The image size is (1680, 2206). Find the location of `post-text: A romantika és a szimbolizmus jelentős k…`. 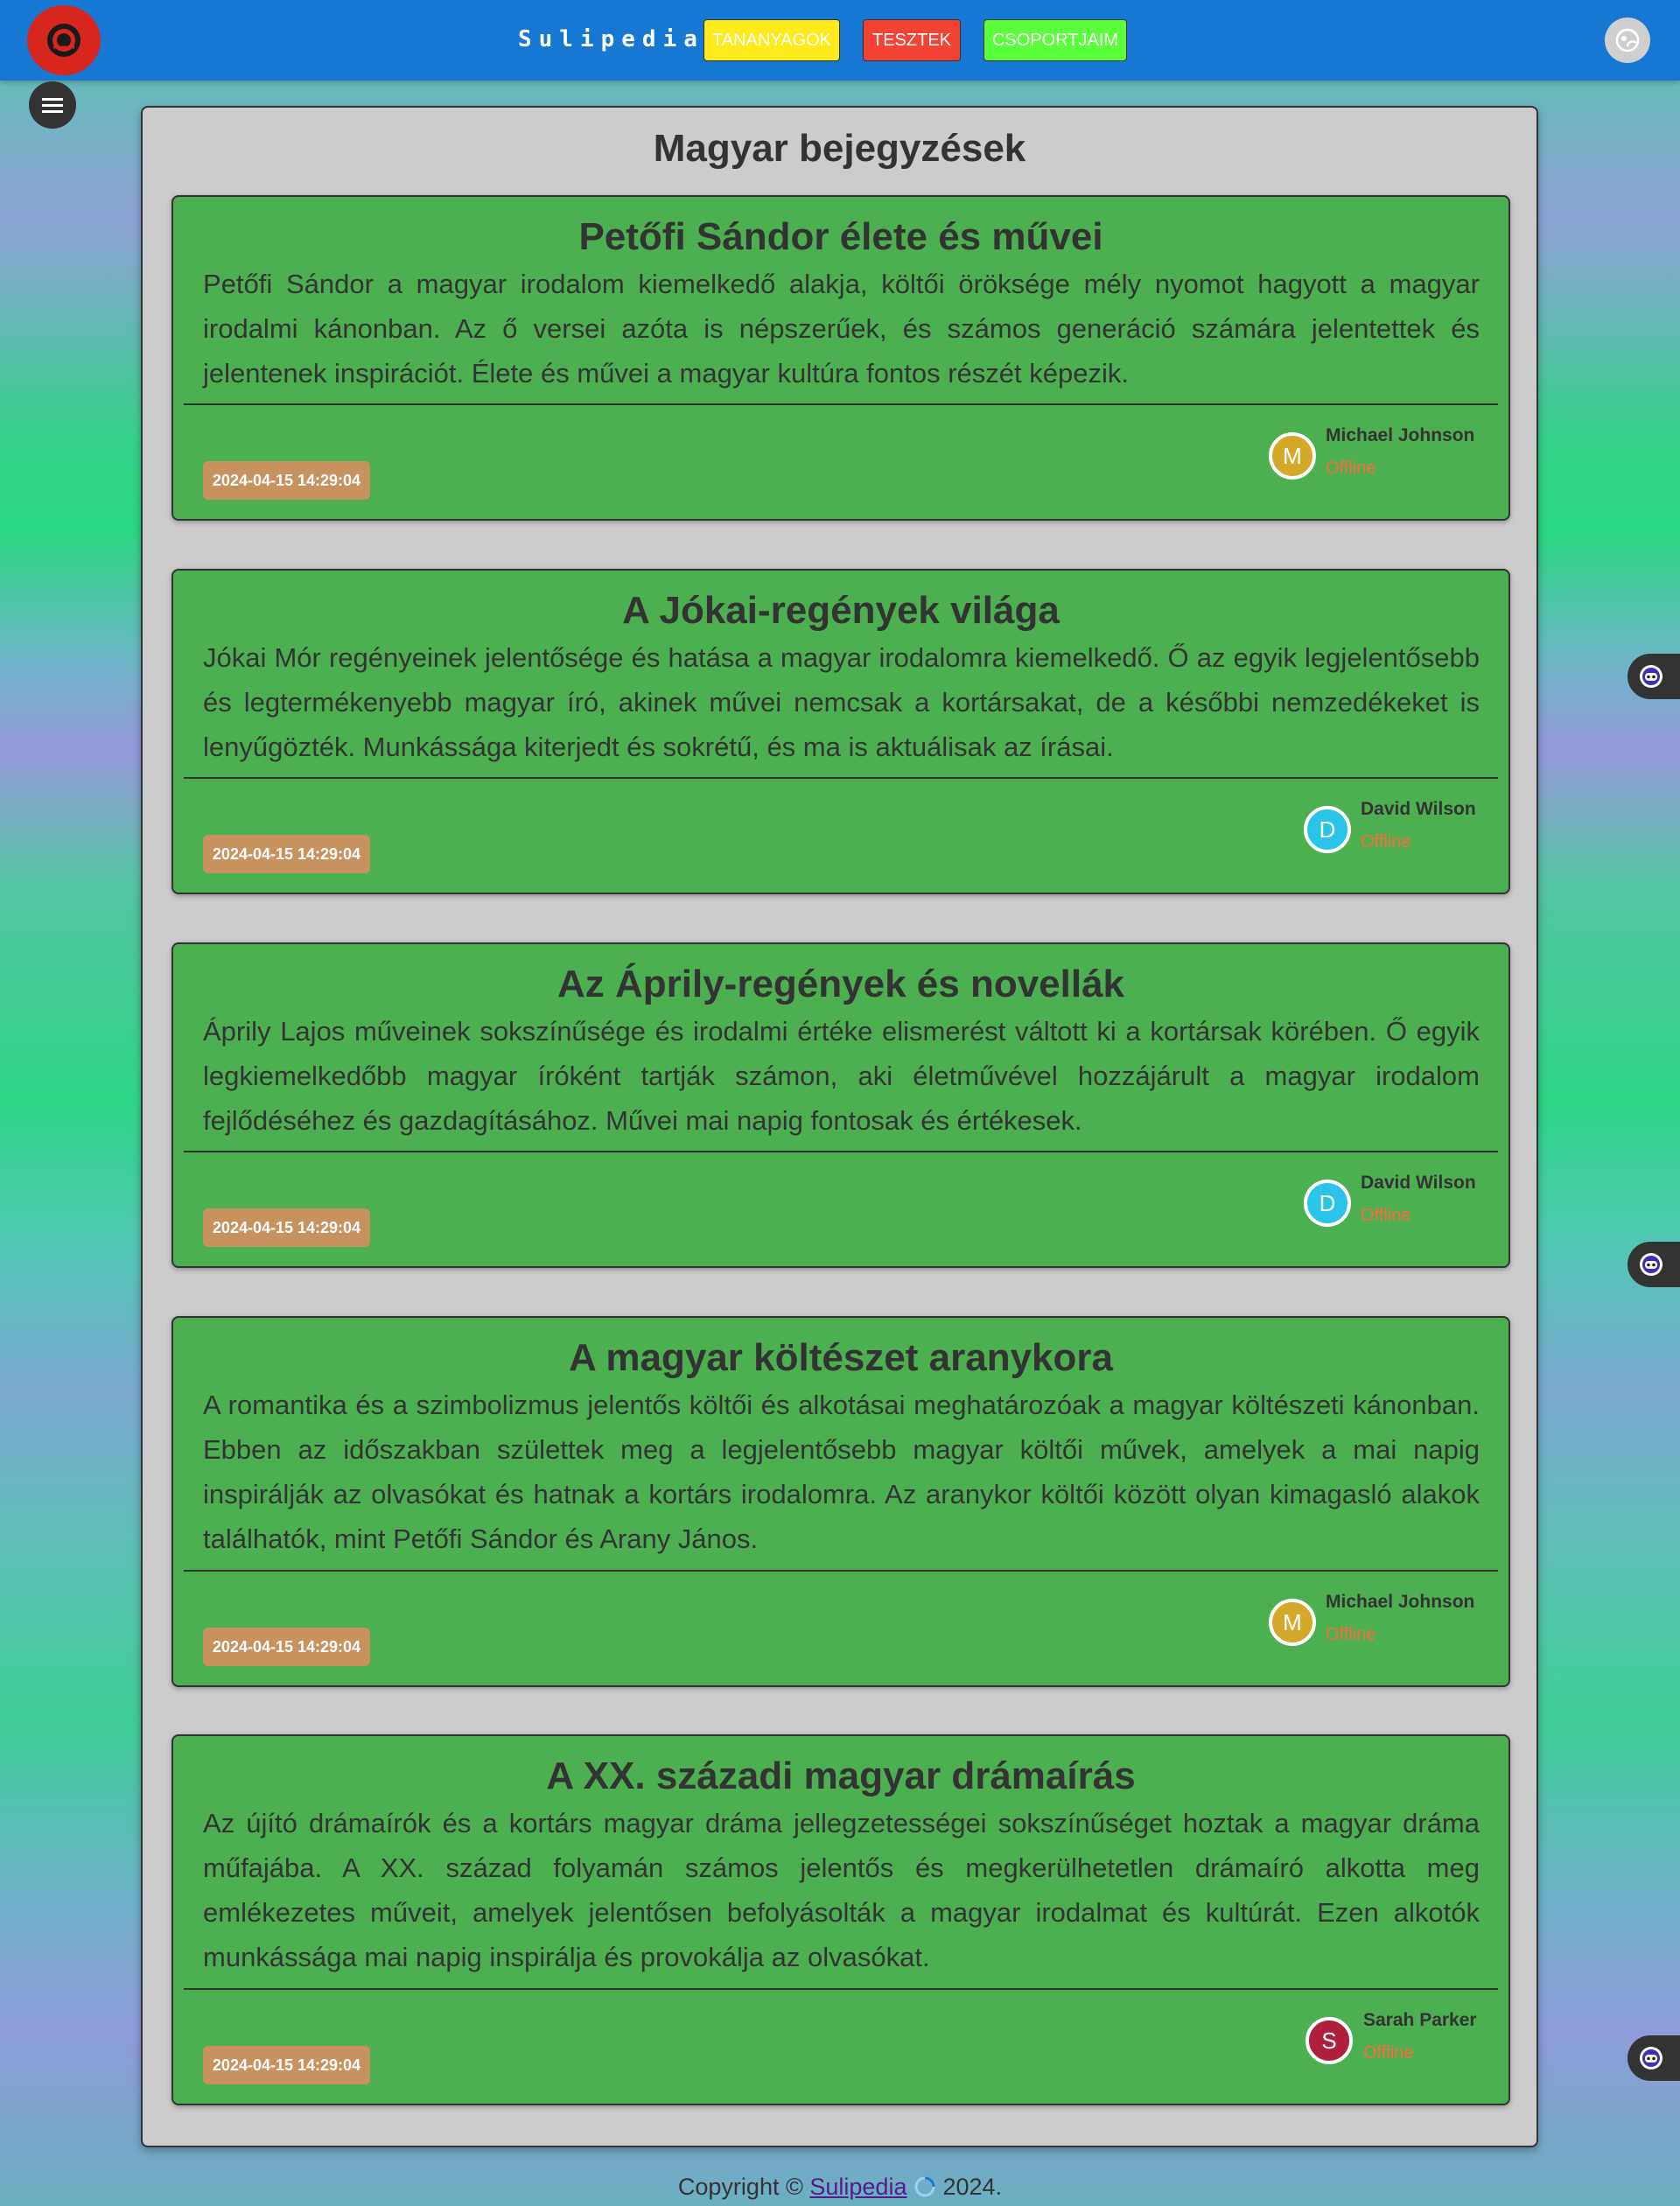

post-text: A romantika és a szimbolizmus jelentős k… is located at coordinates (841, 1472).